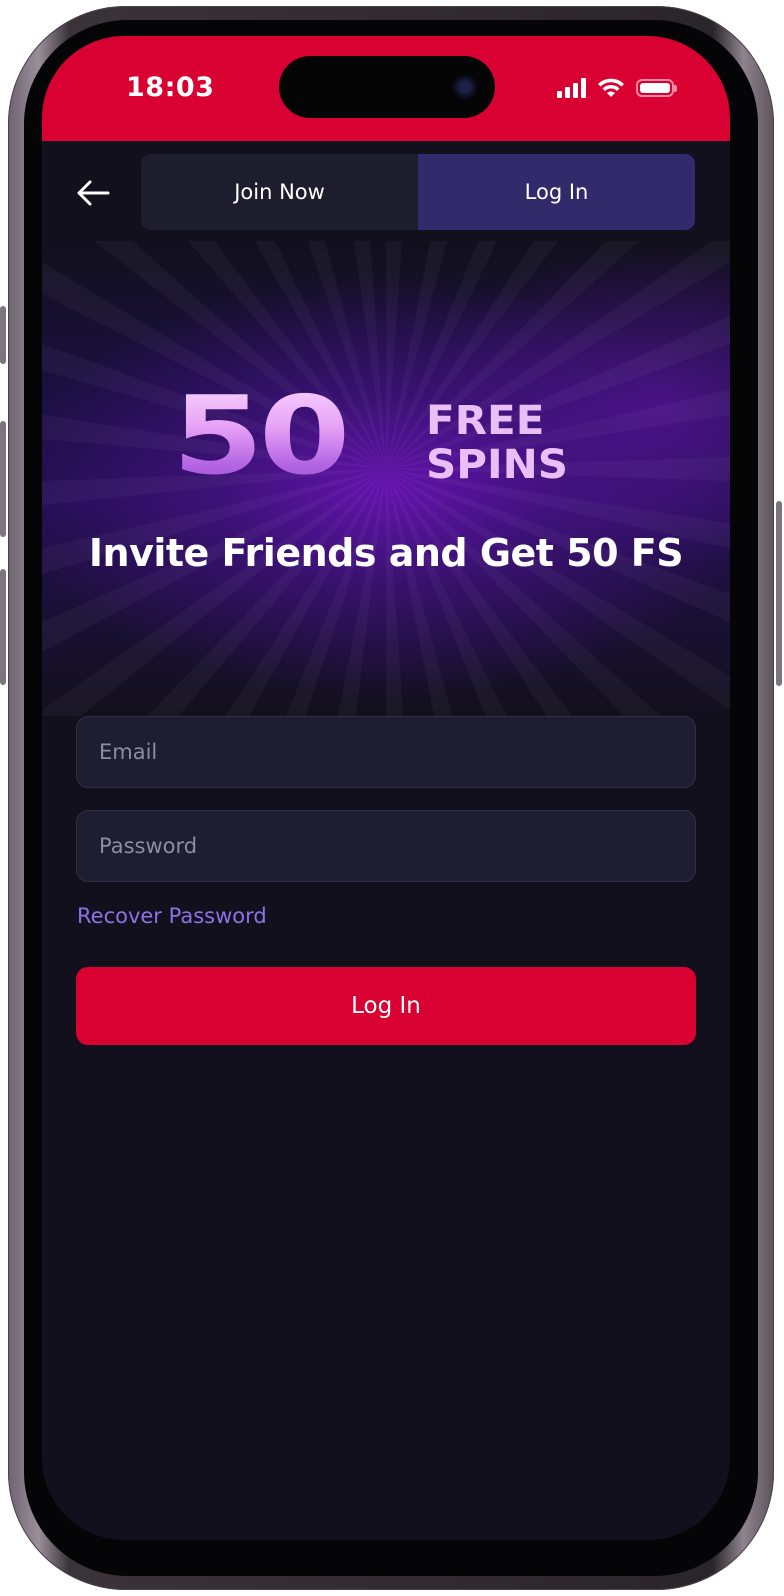 The width and height of the screenshot is (784, 1596). I want to click on status-bar: 18:03, so click(386, 88).